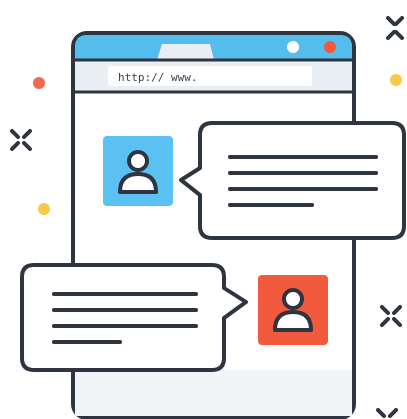 Image resolution: width=407 pixels, height=419 pixels. Describe the element at coordinates (134, 317) in the screenshot. I see `chat-bubble-outgoing` at that location.